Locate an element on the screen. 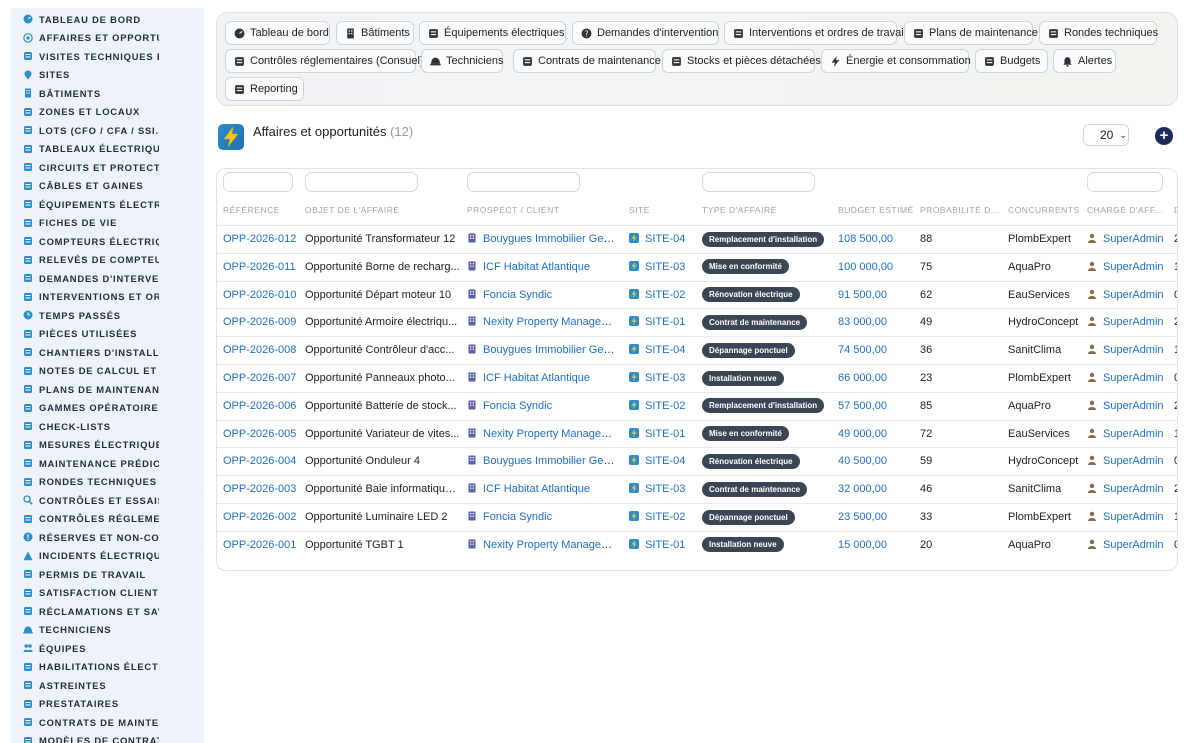 The image size is (1200, 743). sidebar-item: COMPTEURS ÉLECTRIQUES is located at coordinates (107, 241).